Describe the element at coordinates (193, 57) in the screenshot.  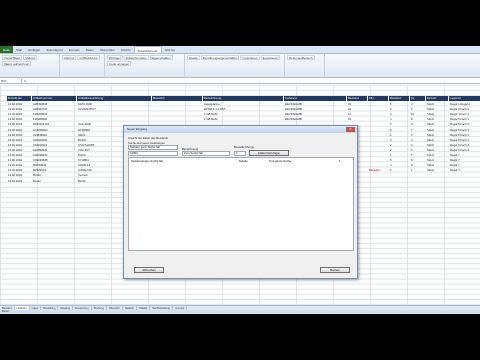
I see `source-button: Quelle` at that location.